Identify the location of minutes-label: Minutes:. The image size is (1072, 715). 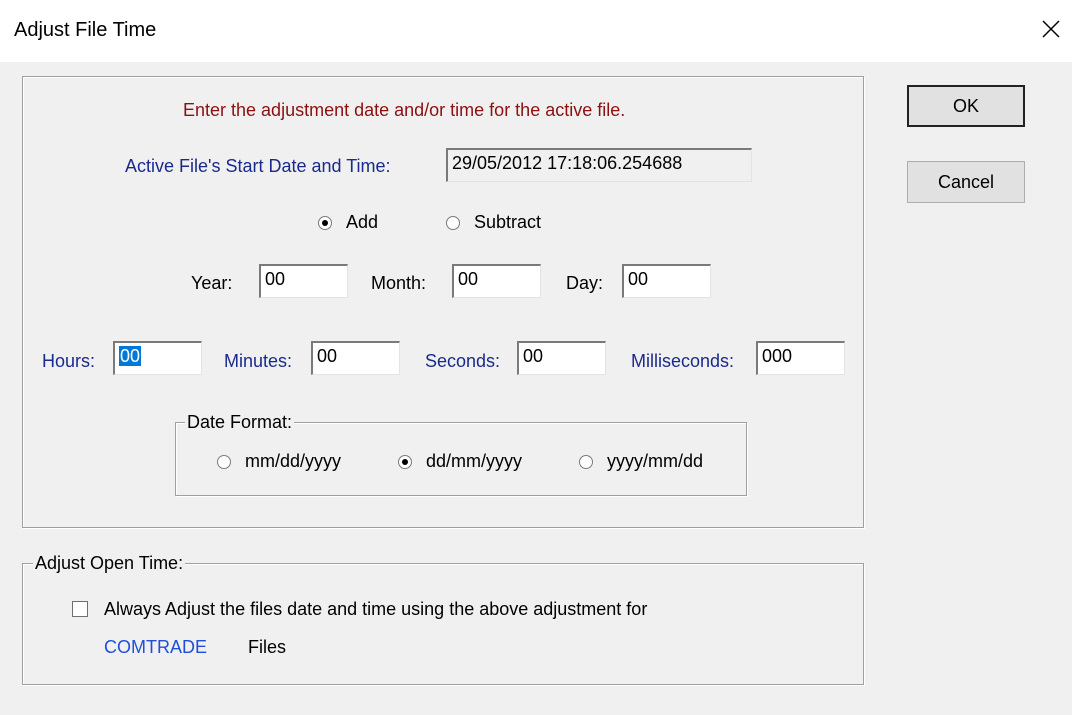
(258, 361).